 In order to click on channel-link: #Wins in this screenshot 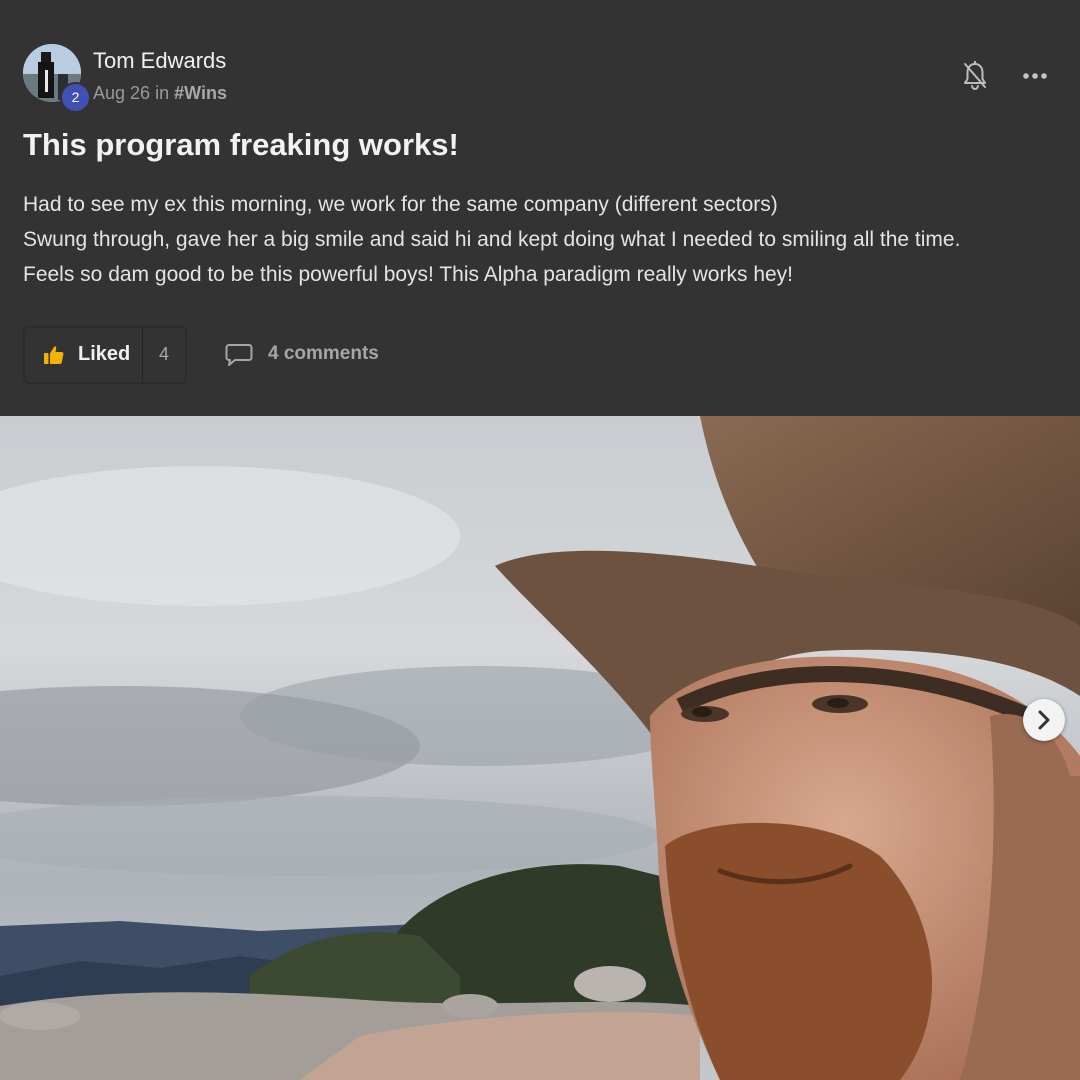, I will do `click(200, 93)`.